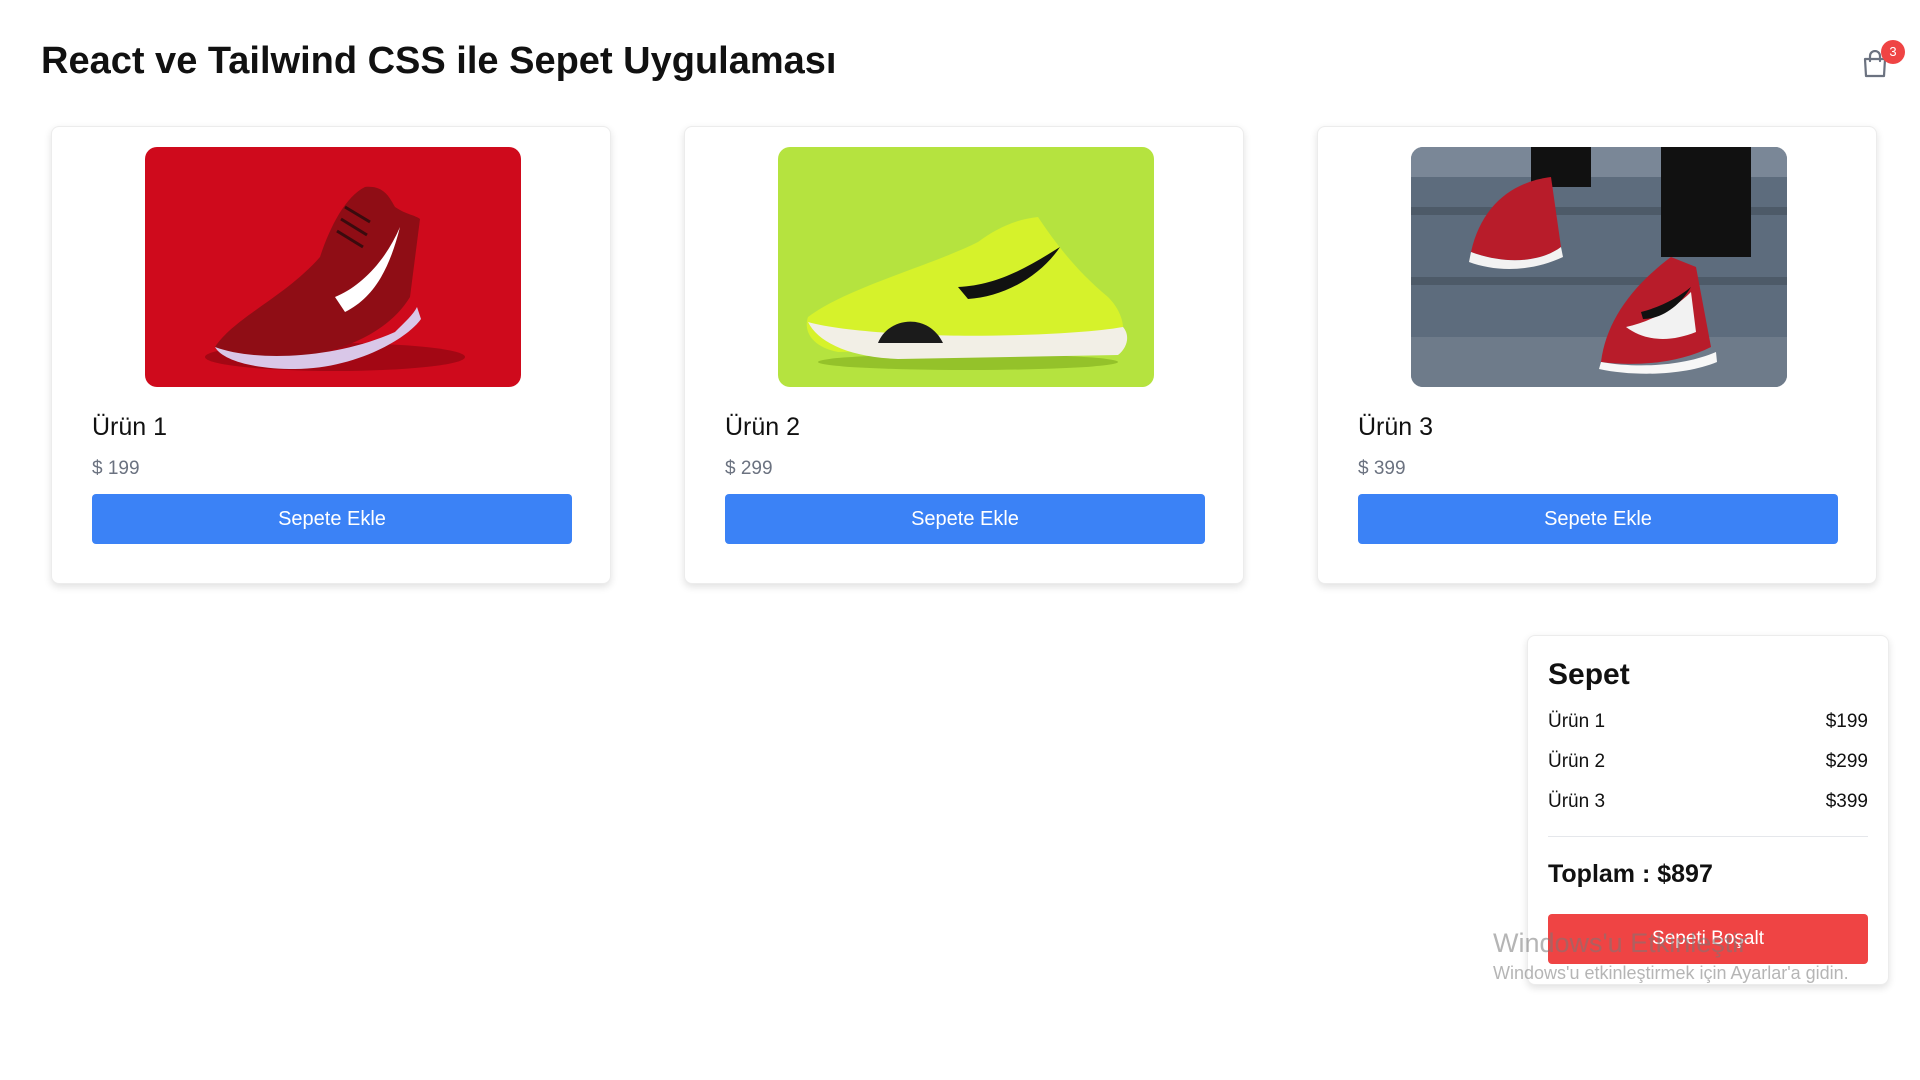 This screenshot has height=1080, width=1920. I want to click on product-image-red-shoe, so click(333, 267).